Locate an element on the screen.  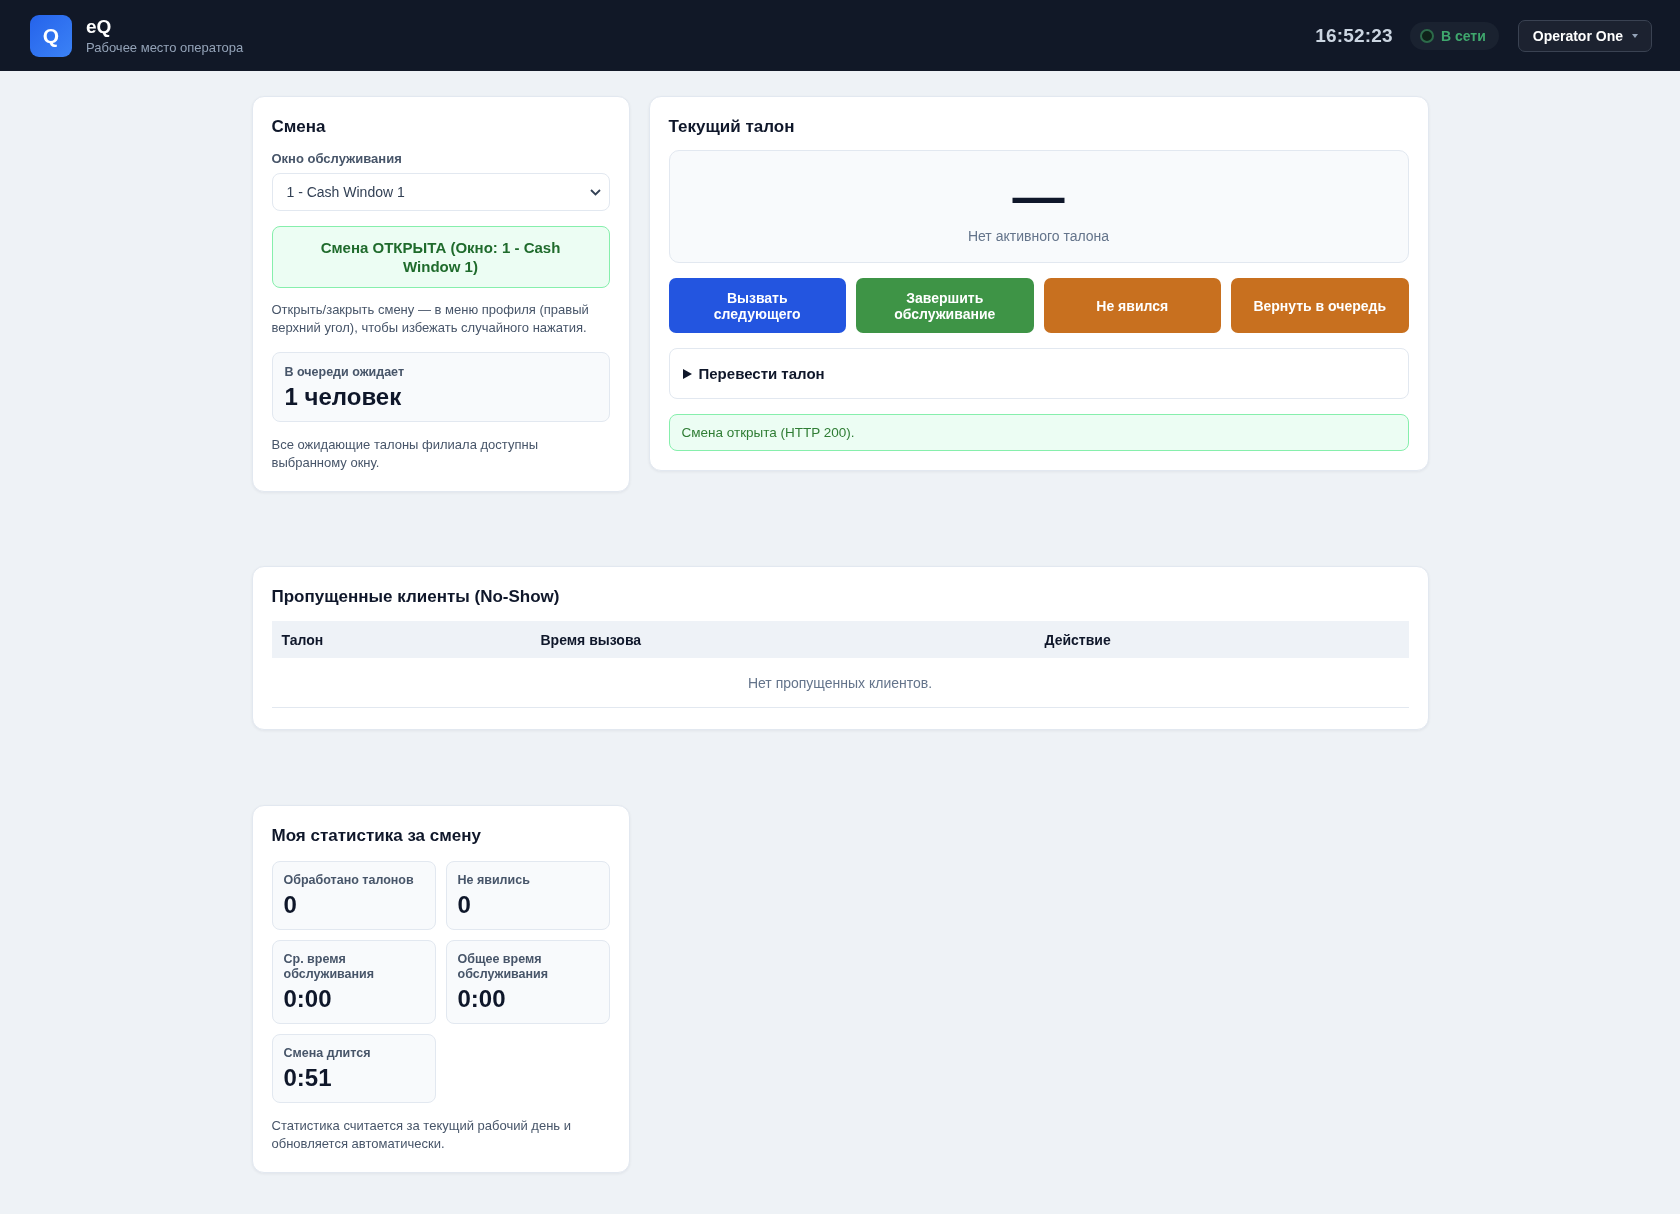
stat-value: 0:51 is located at coordinates (308, 1078).